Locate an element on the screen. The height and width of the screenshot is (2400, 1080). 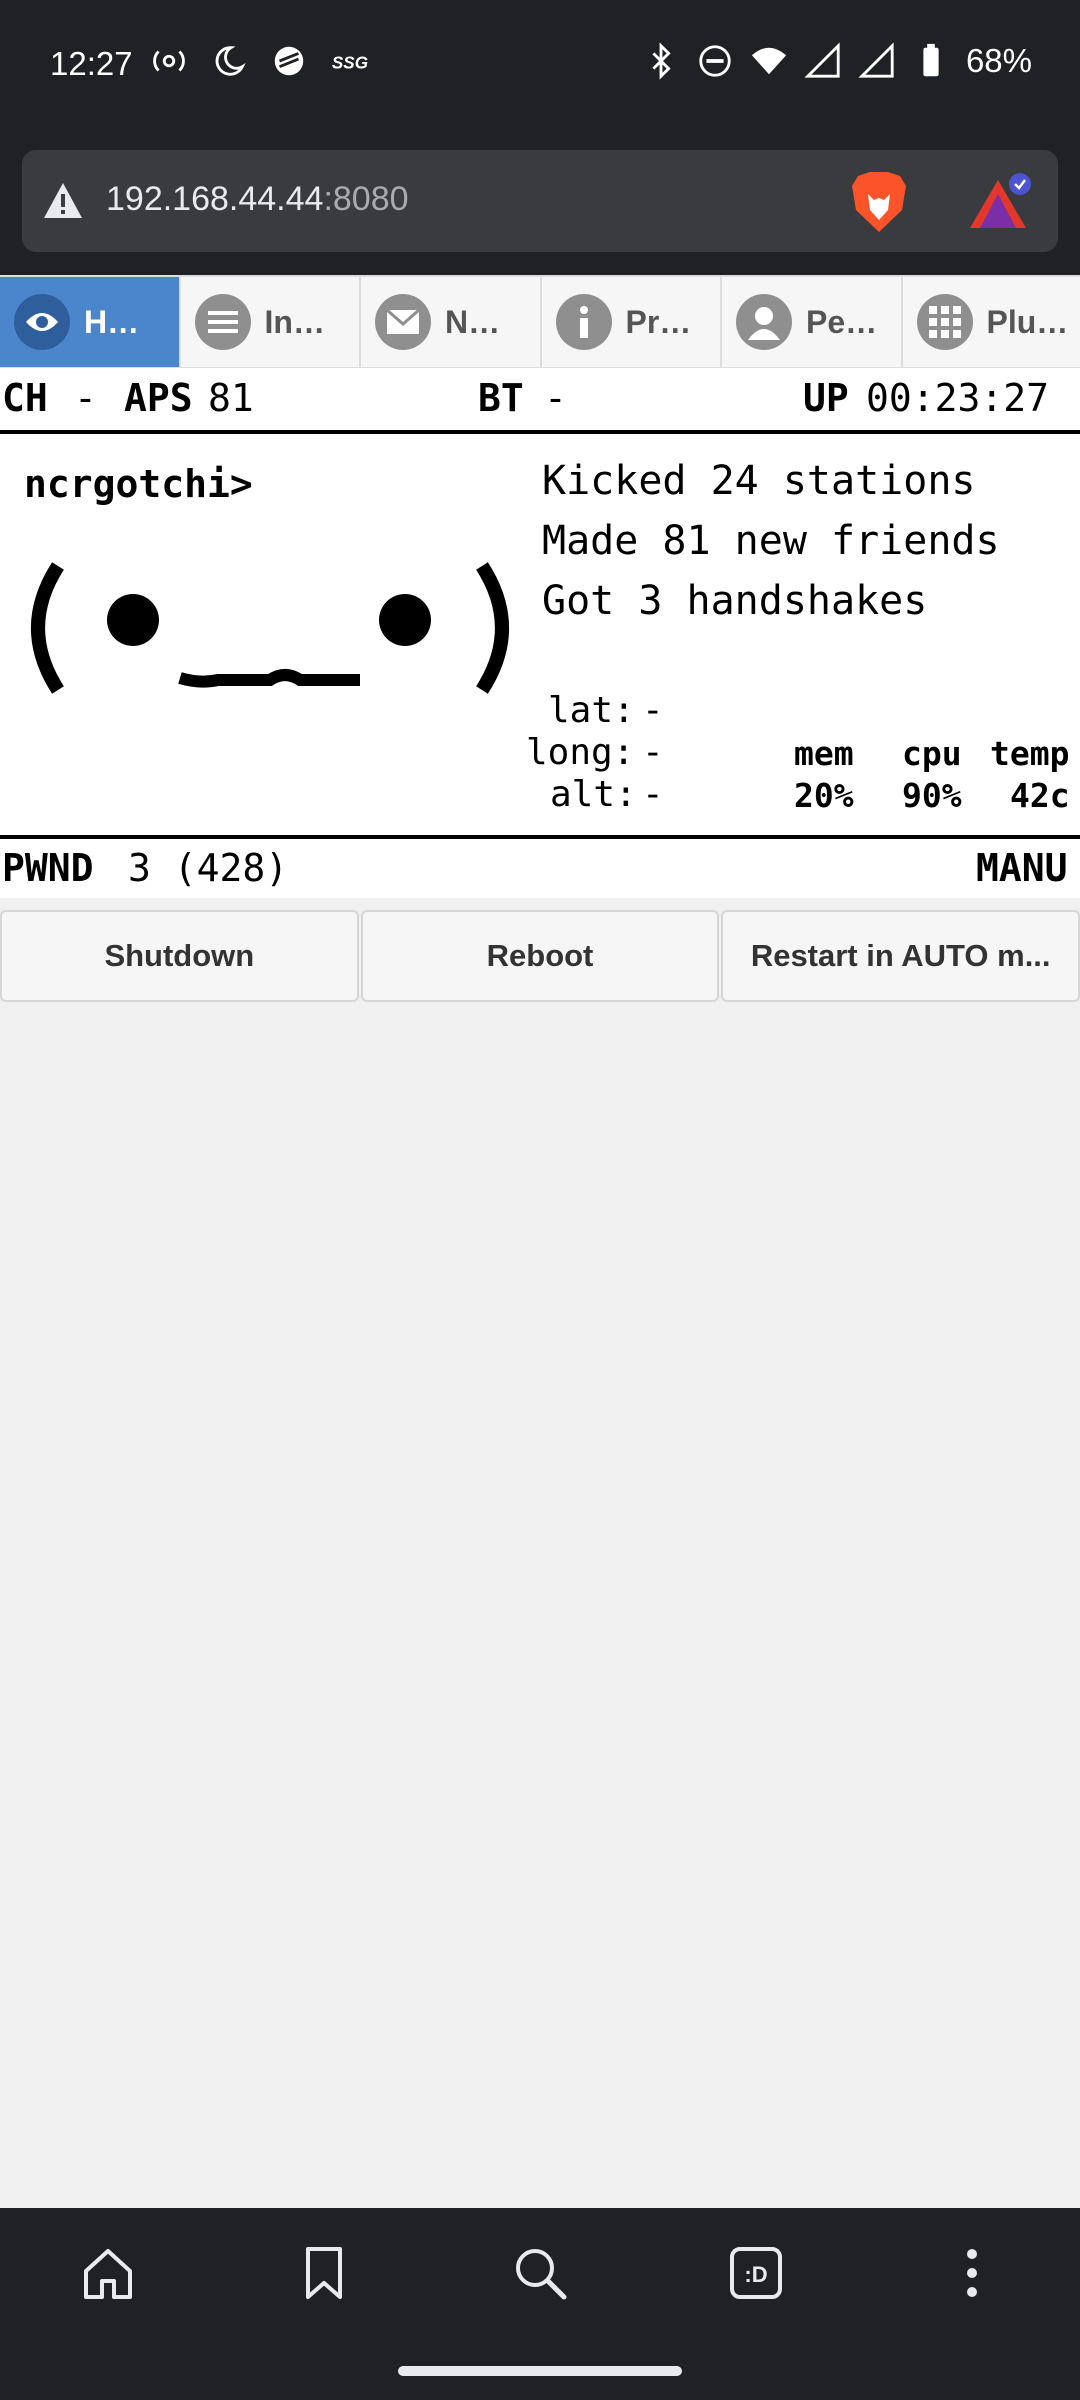
gesture-handle is located at coordinates (540, 2371).